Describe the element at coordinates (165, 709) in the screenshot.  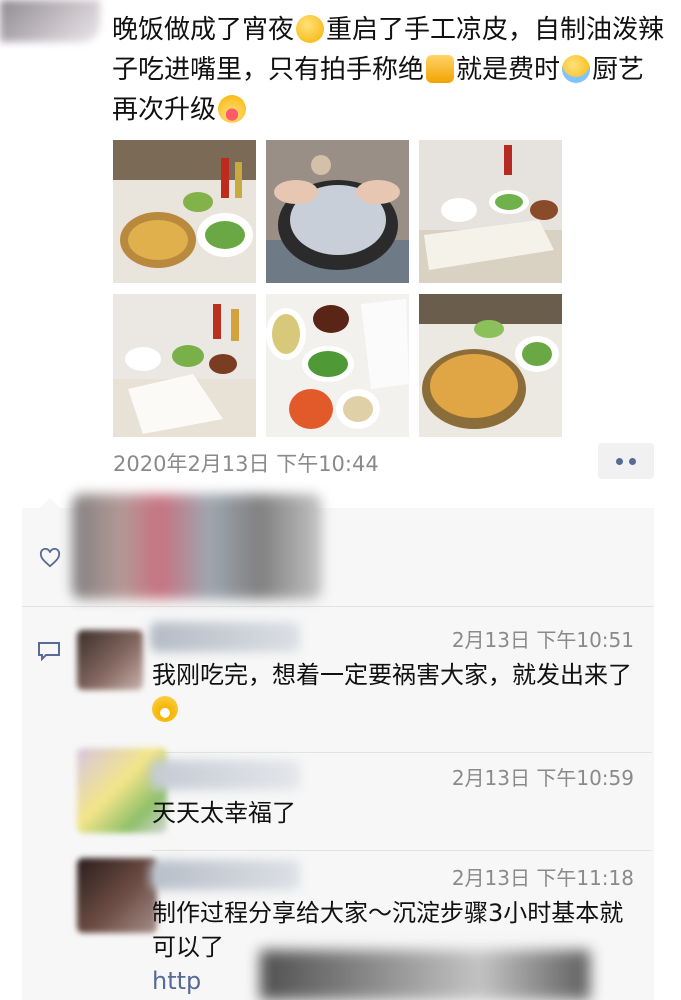
I see `grimace-emoji-icon` at that location.